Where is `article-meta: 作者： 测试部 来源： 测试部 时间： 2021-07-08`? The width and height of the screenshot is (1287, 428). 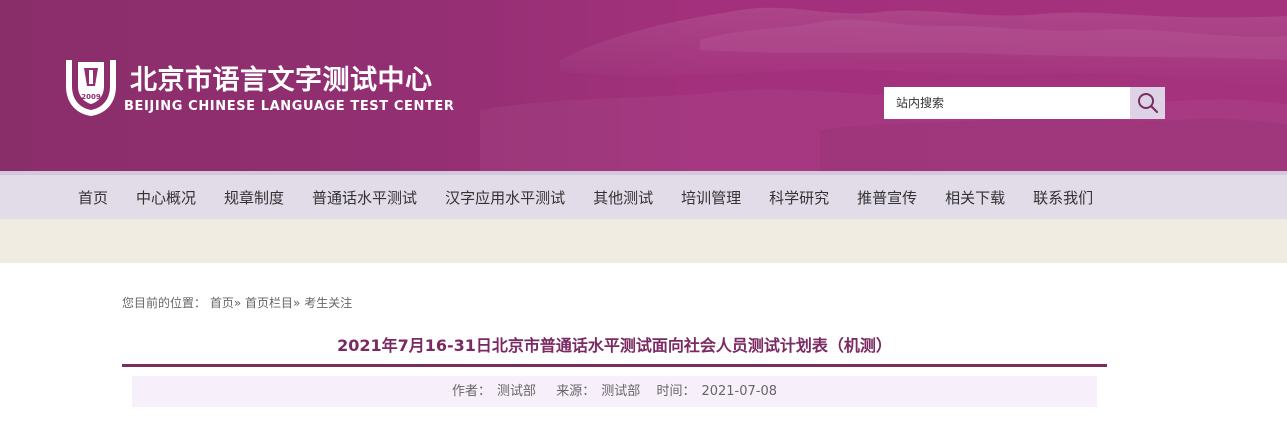
article-meta: 作者： 测试部 来源： 测试部 时间： 2021-07-08 is located at coordinates (614, 391).